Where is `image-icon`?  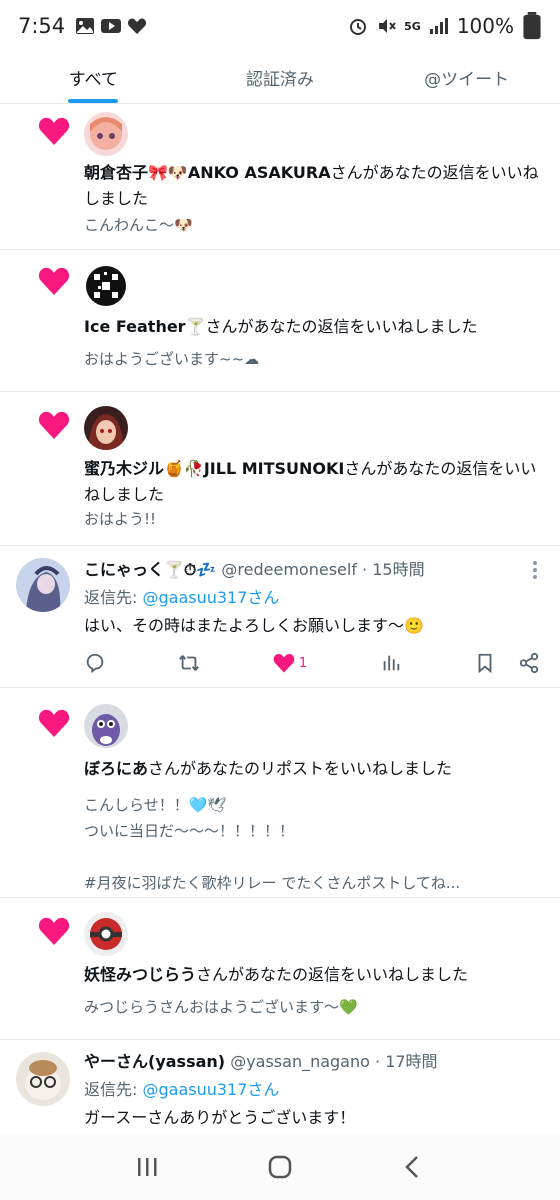 image-icon is located at coordinates (85, 26).